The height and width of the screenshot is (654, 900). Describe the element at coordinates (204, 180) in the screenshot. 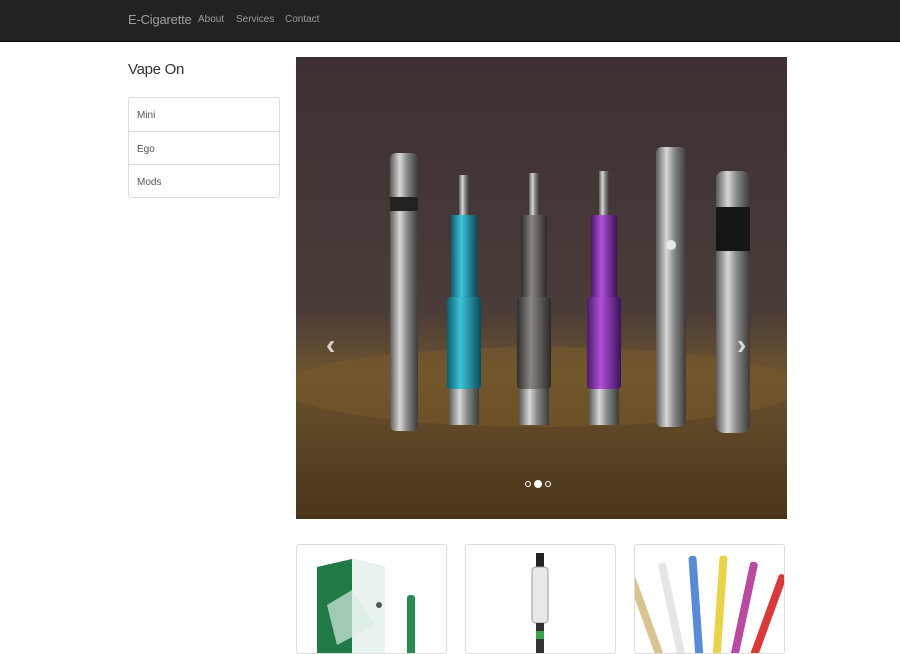

I see `sidebar-item-mods: Mods` at that location.